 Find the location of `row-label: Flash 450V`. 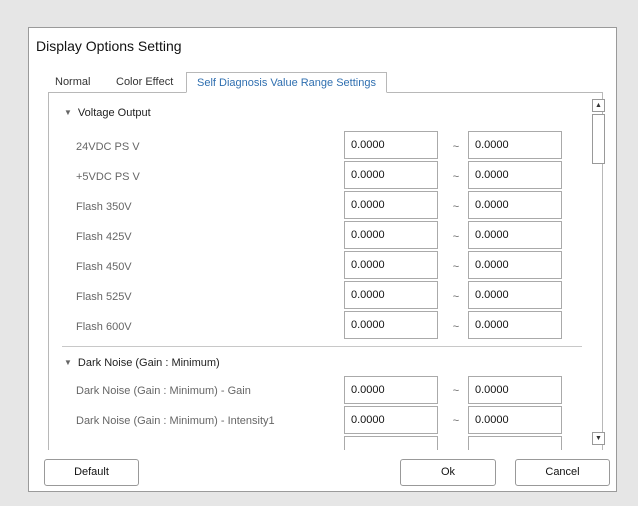

row-label: Flash 450V is located at coordinates (104, 267).